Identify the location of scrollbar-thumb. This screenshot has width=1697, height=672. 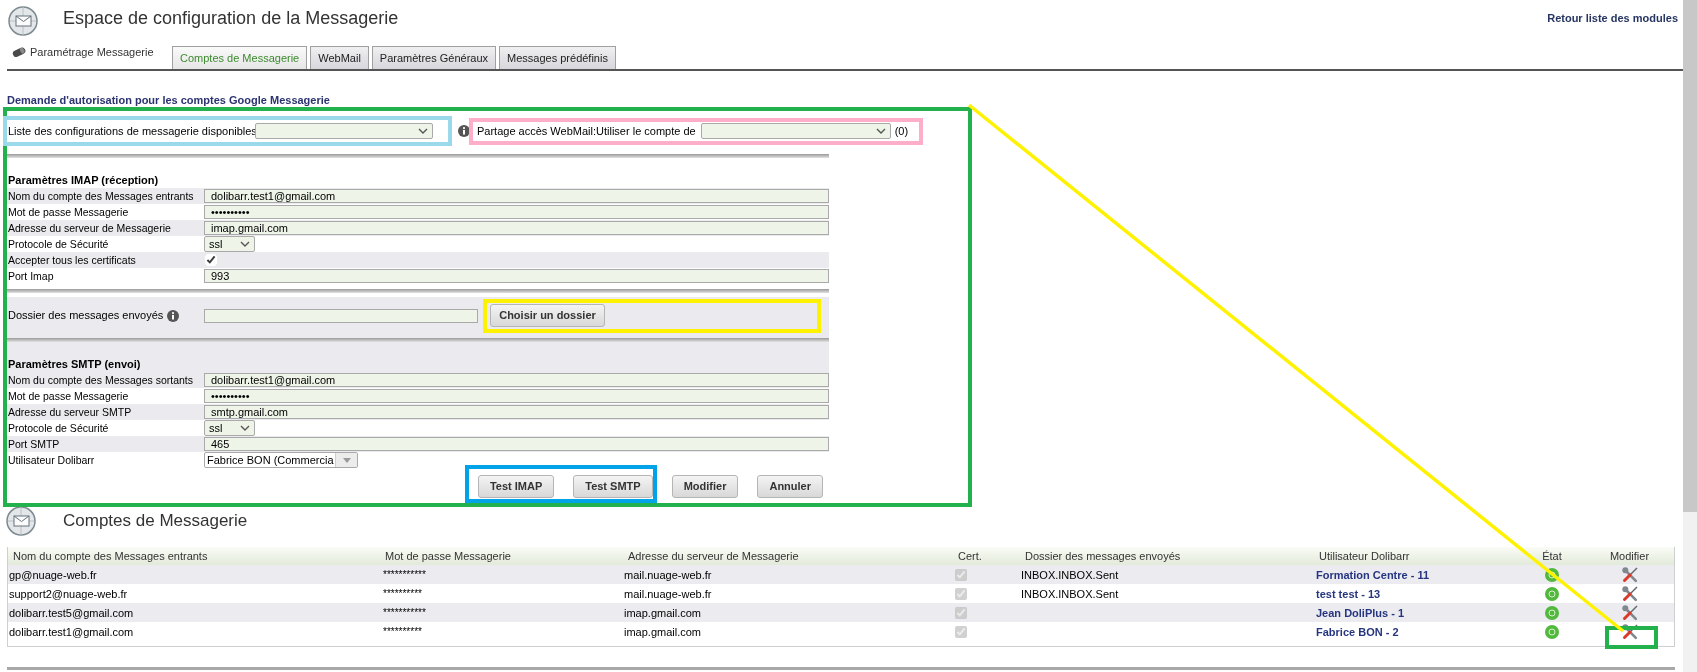
(1690, 256).